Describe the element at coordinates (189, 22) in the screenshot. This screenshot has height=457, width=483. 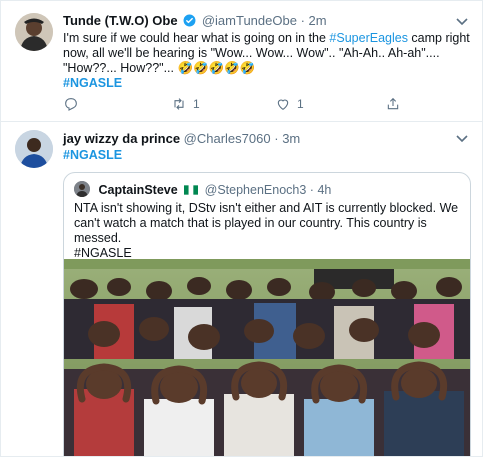
I see `verified-badge-icon` at that location.